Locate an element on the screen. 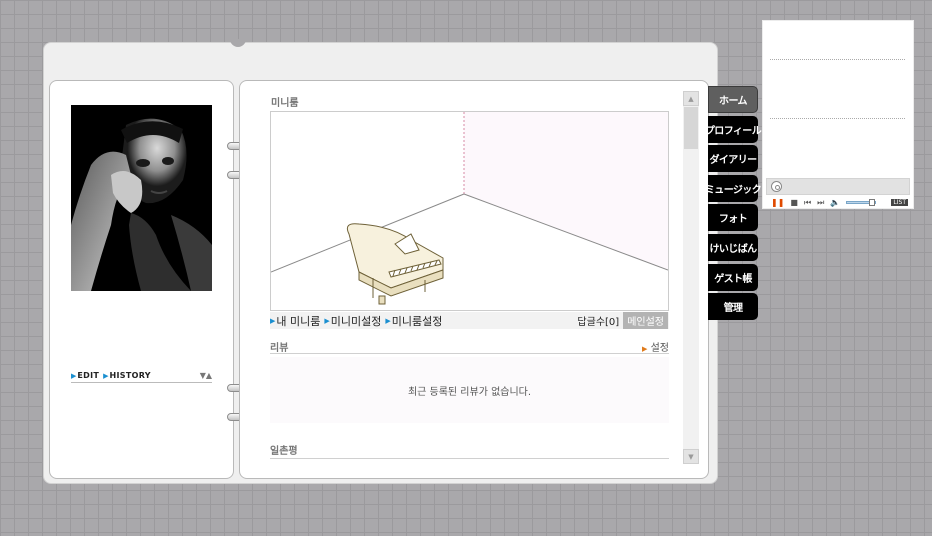 The width and height of the screenshot is (932, 536). review-setting-label: 설정 is located at coordinates (659, 348).